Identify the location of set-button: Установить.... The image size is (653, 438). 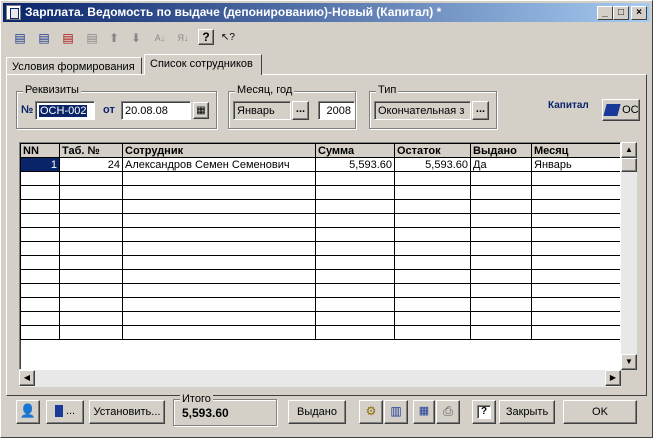
(127, 412).